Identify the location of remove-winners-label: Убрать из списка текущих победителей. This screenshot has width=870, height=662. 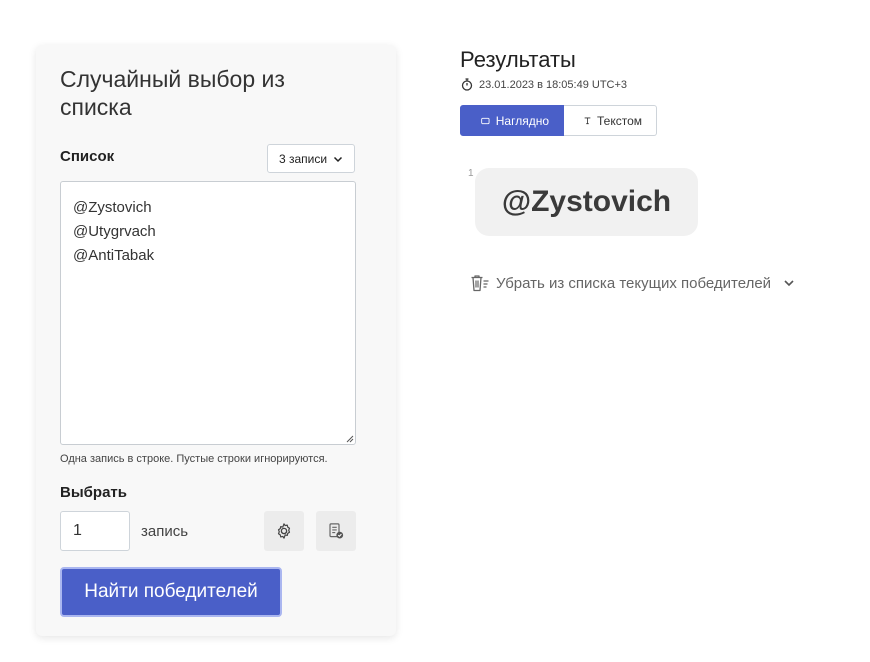
(634, 283).